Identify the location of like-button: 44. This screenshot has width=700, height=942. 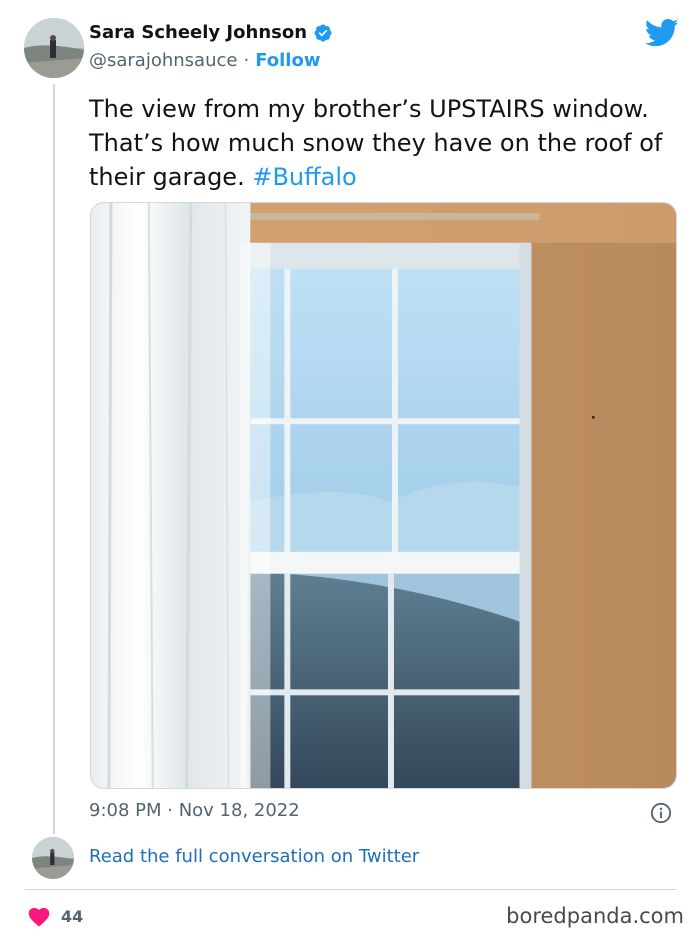
(55, 916).